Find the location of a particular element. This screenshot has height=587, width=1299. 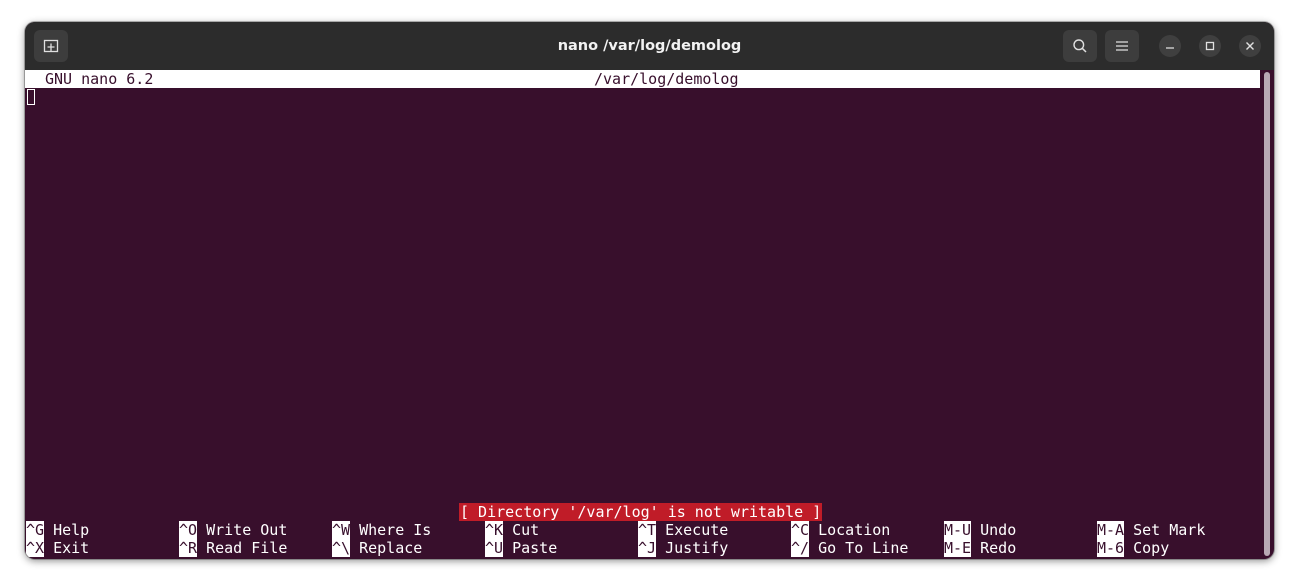

shortcut-help: ^G Help is located at coordinates (57, 530).